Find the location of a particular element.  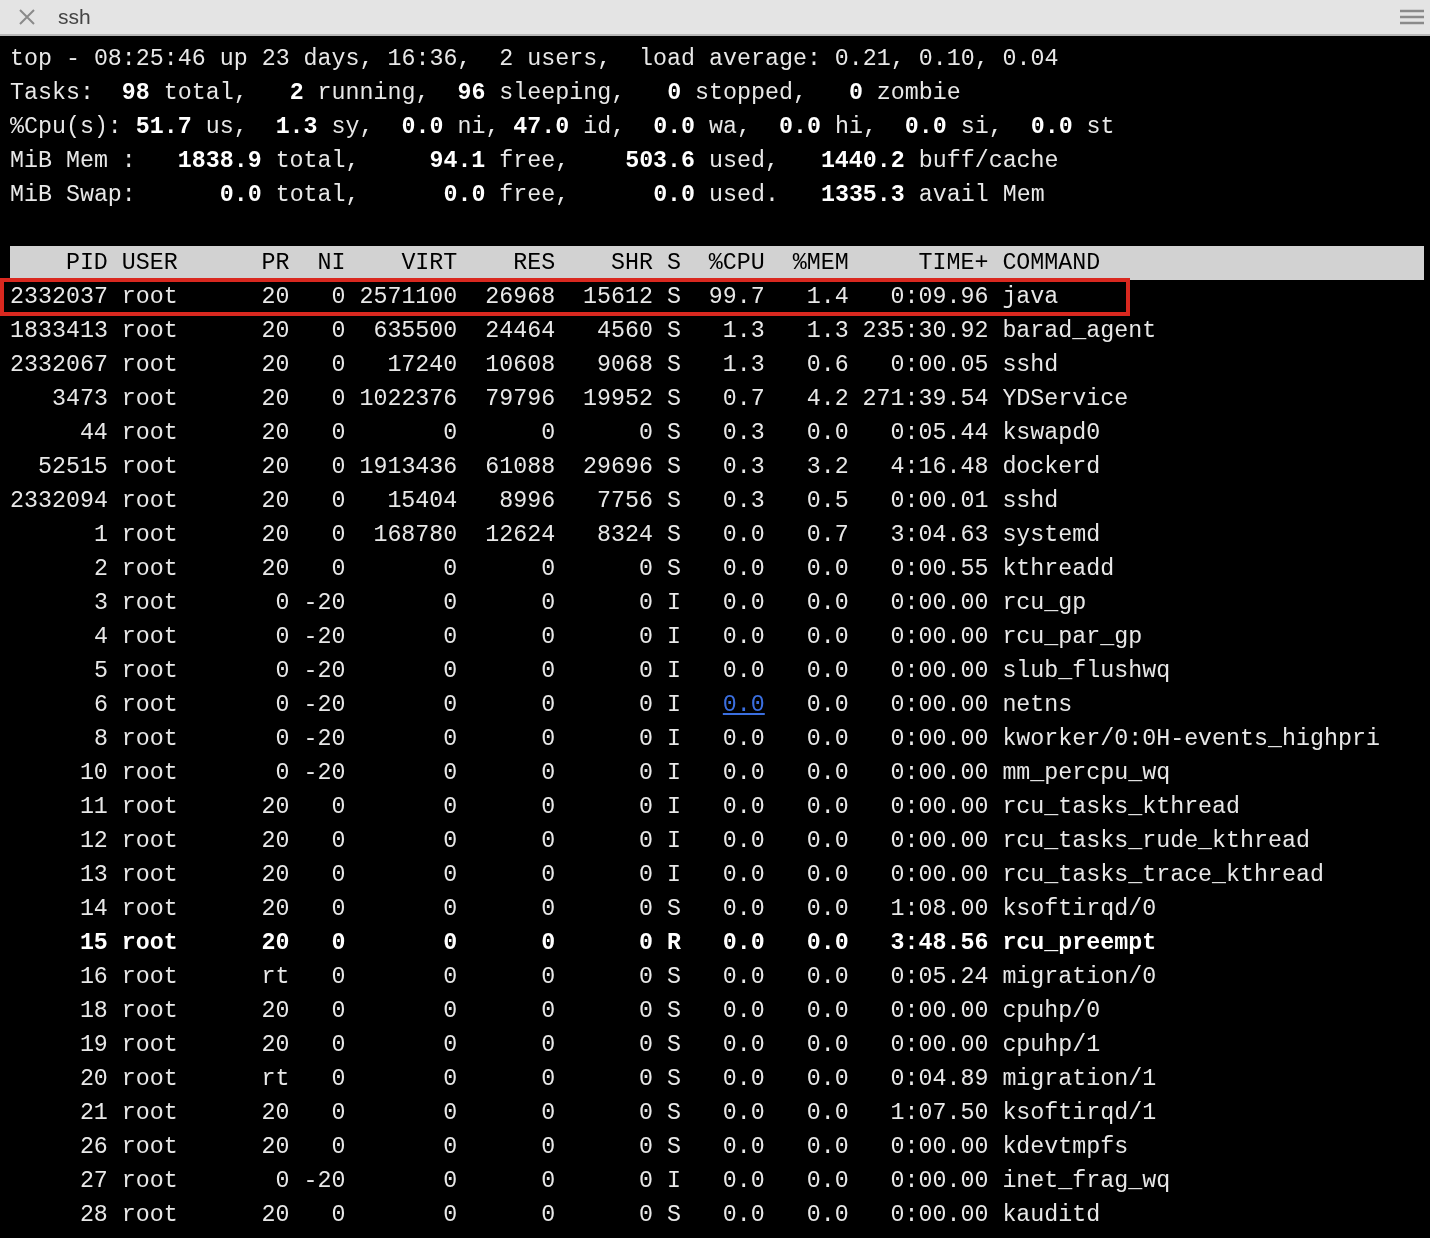

table-cell-text: 8 is located at coordinates (100, 739).